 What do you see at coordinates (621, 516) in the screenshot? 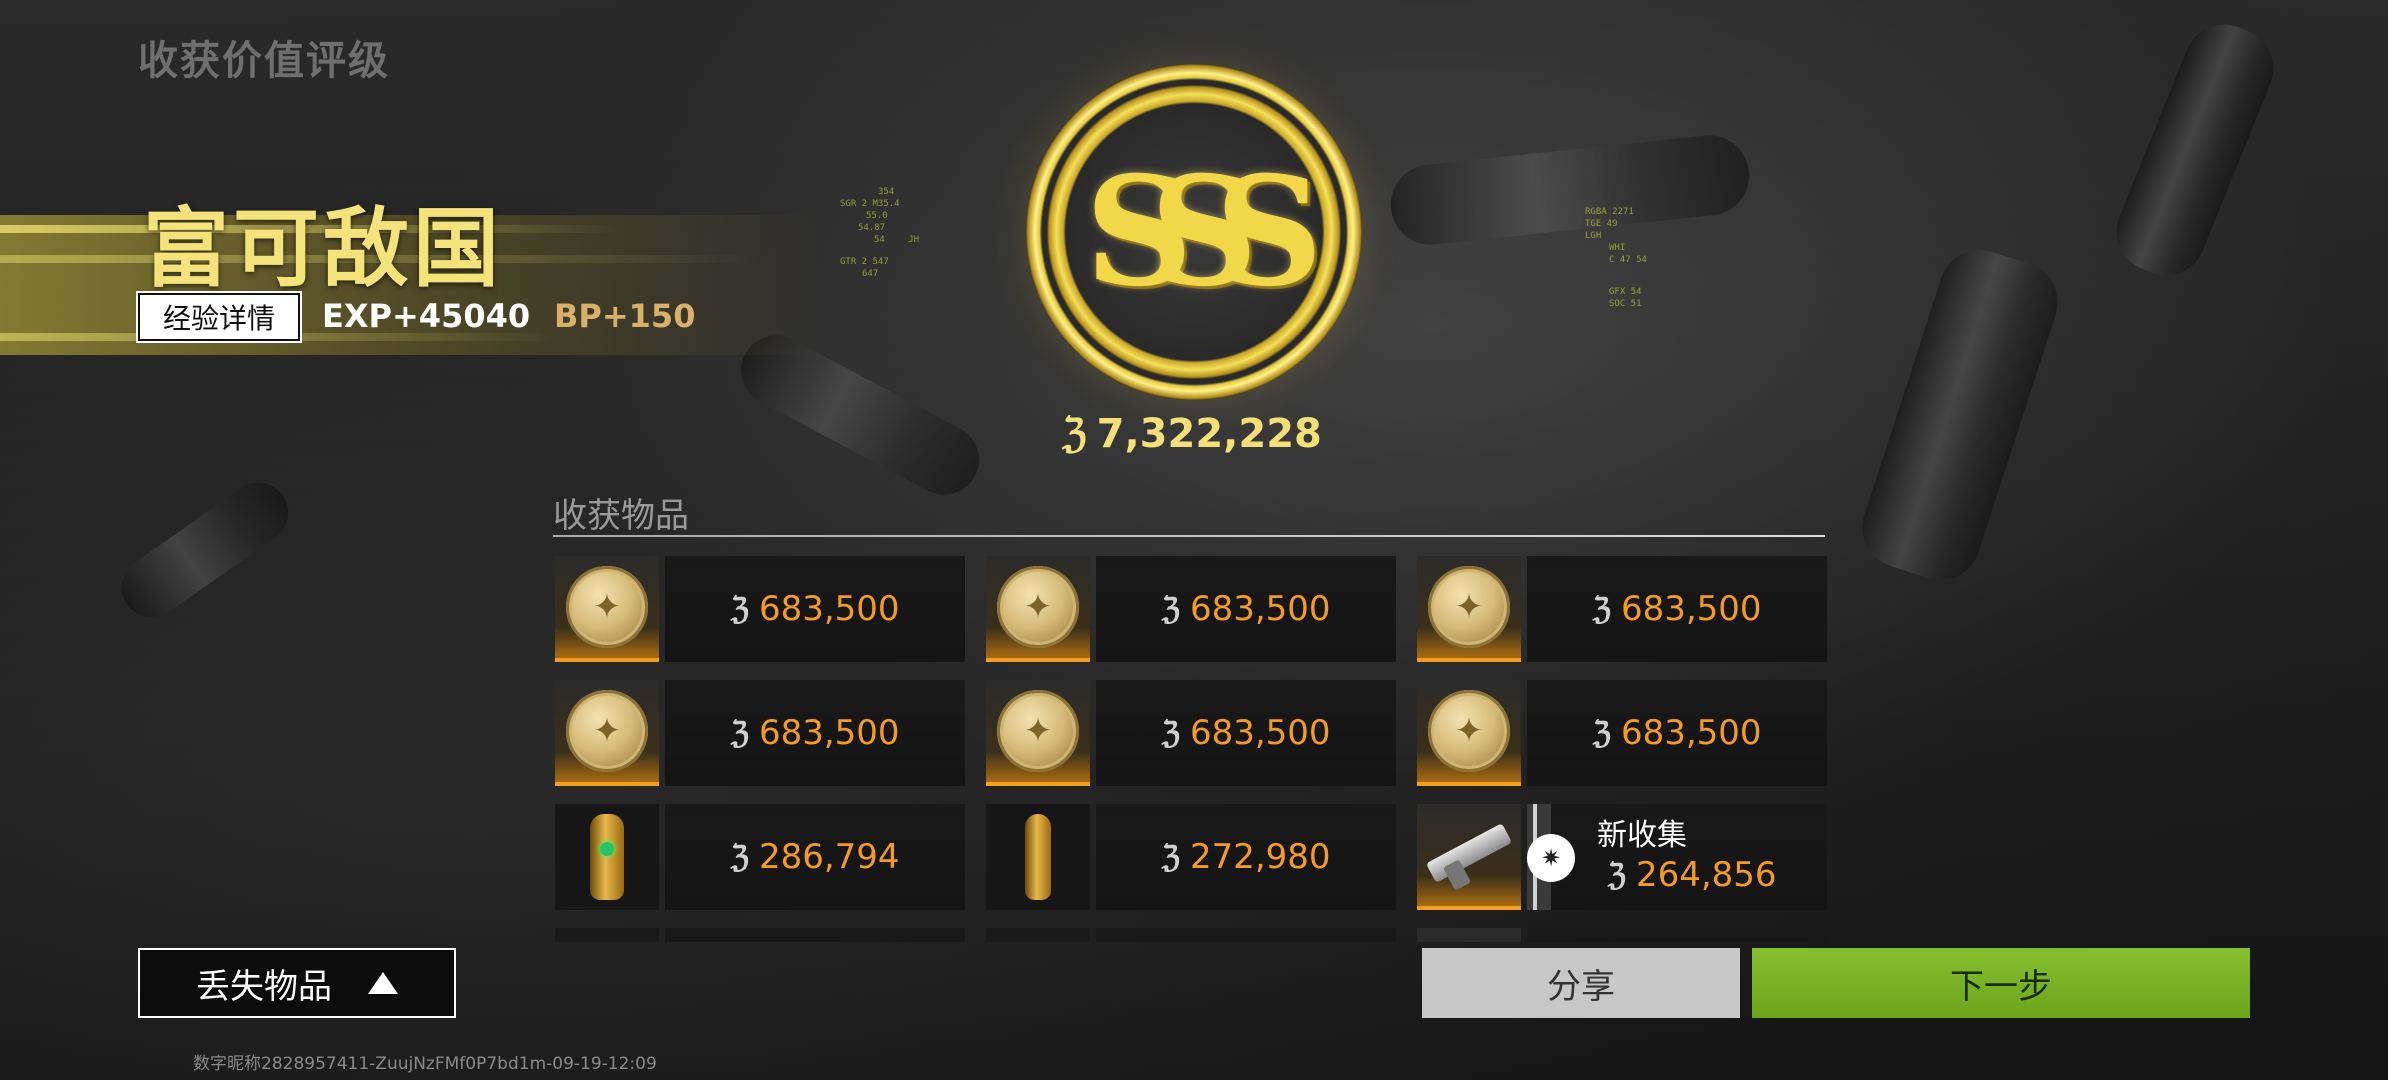
I see `items-header: 收获物品` at bounding box center [621, 516].